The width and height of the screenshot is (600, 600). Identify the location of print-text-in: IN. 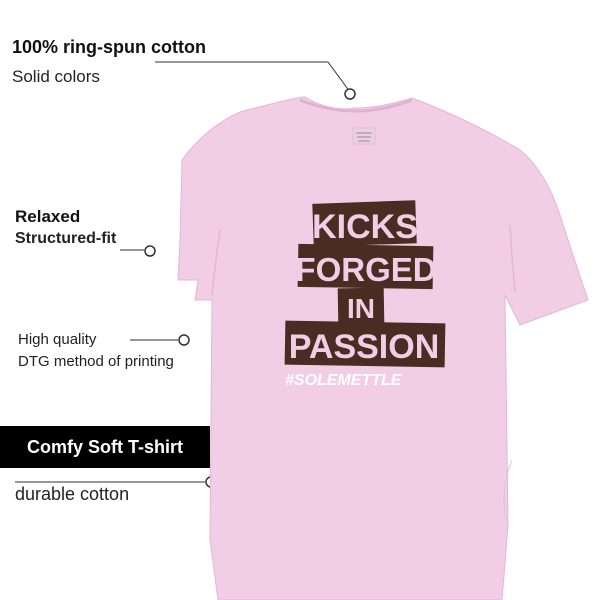
(361, 308).